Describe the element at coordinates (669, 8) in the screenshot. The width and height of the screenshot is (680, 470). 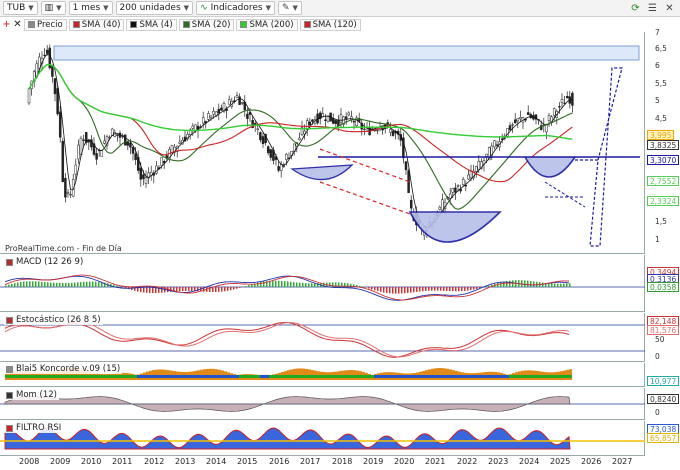
I see `close-icon: ✕` at that location.